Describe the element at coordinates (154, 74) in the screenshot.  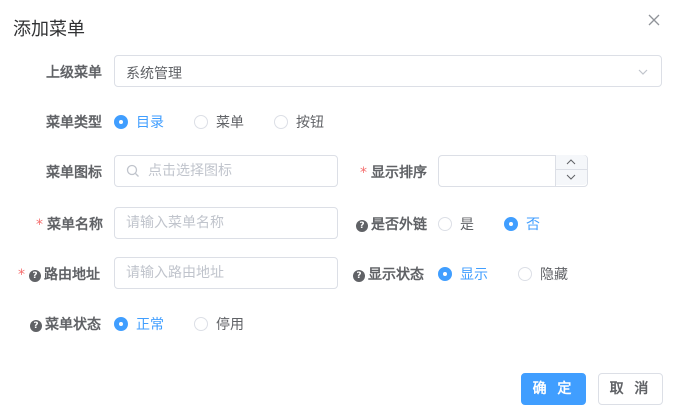
I see `parent-menu-value: 系统管理` at that location.